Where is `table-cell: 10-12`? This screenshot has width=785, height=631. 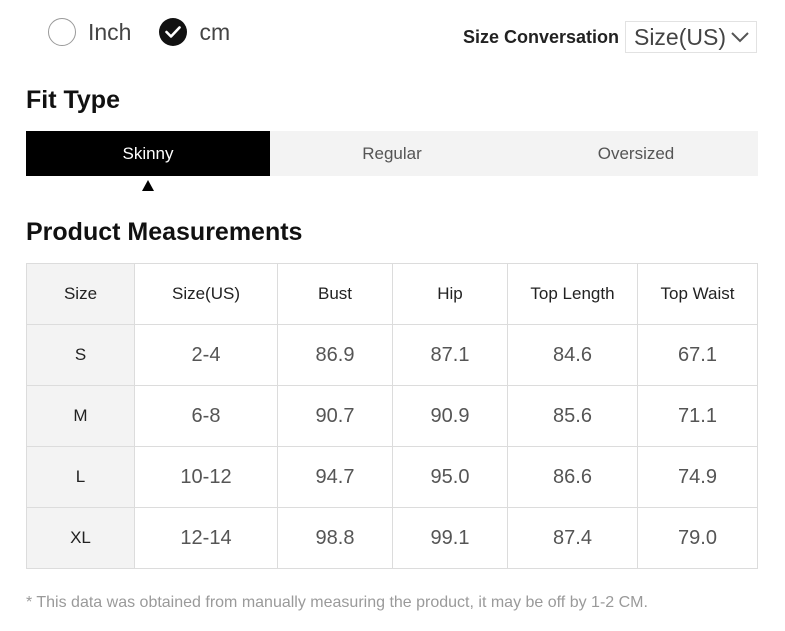 table-cell: 10-12 is located at coordinates (206, 477).